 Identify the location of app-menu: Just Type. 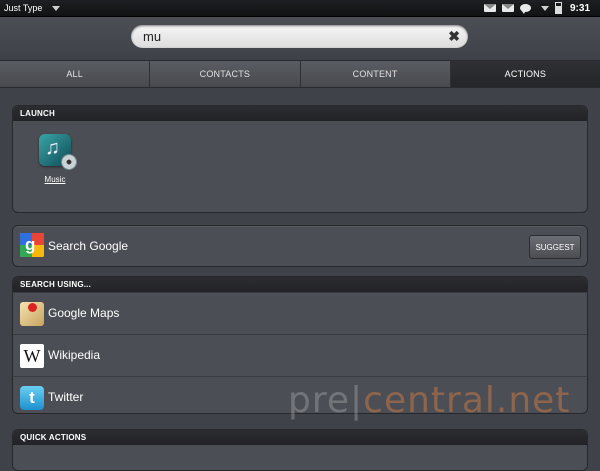
(32, 8).